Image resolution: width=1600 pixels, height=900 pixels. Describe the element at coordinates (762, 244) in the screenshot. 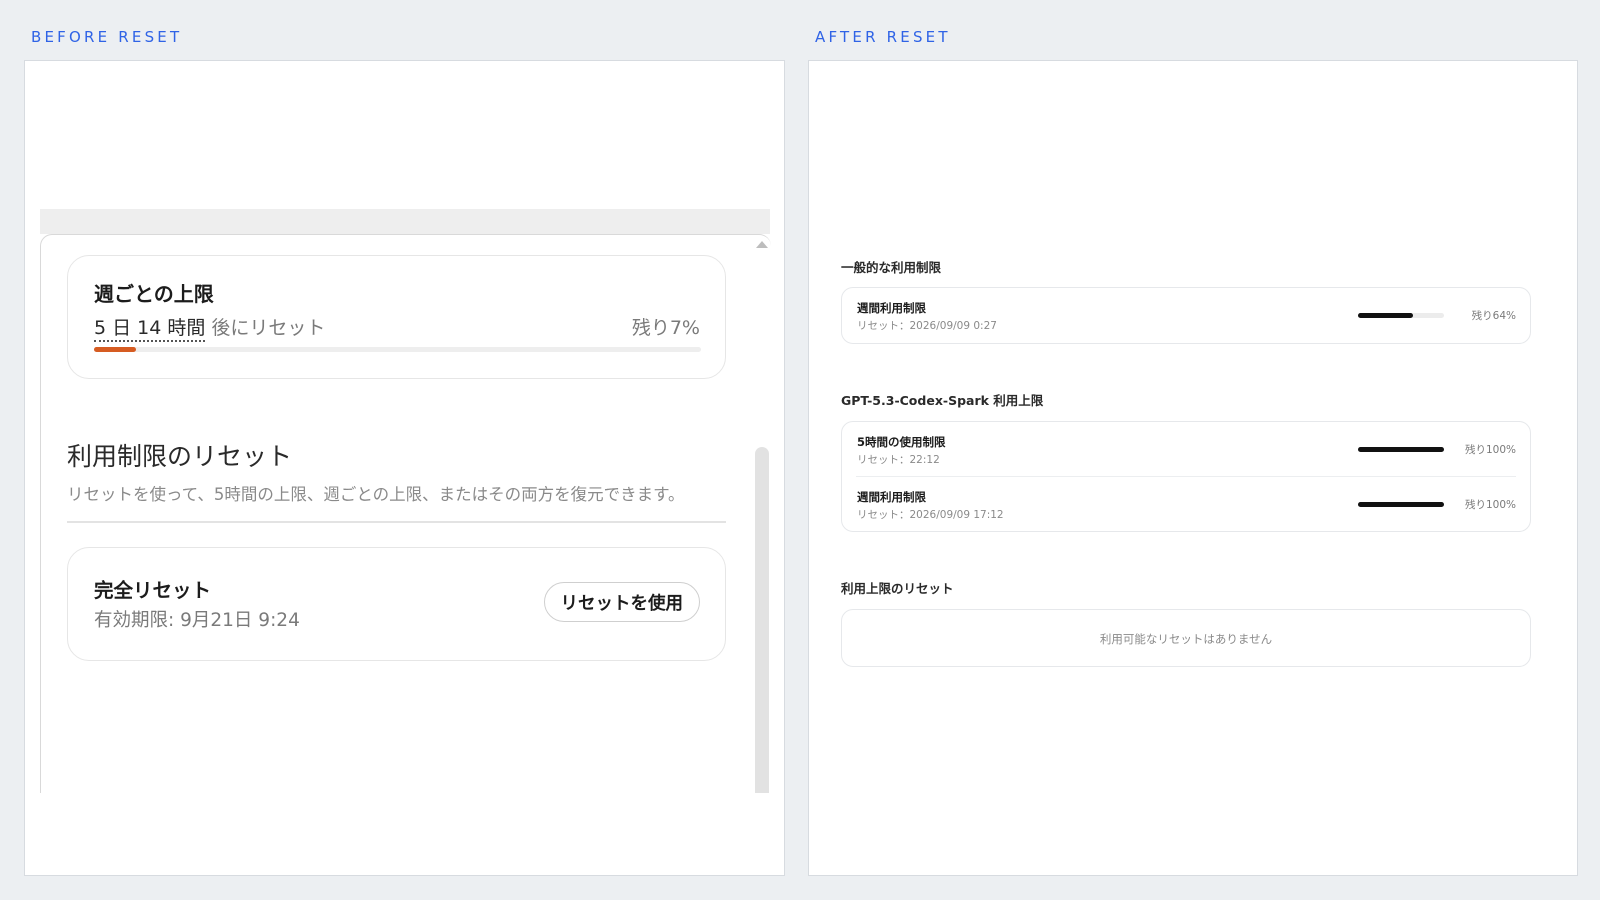

I see `scroll-up-arrow-icon` at that location.